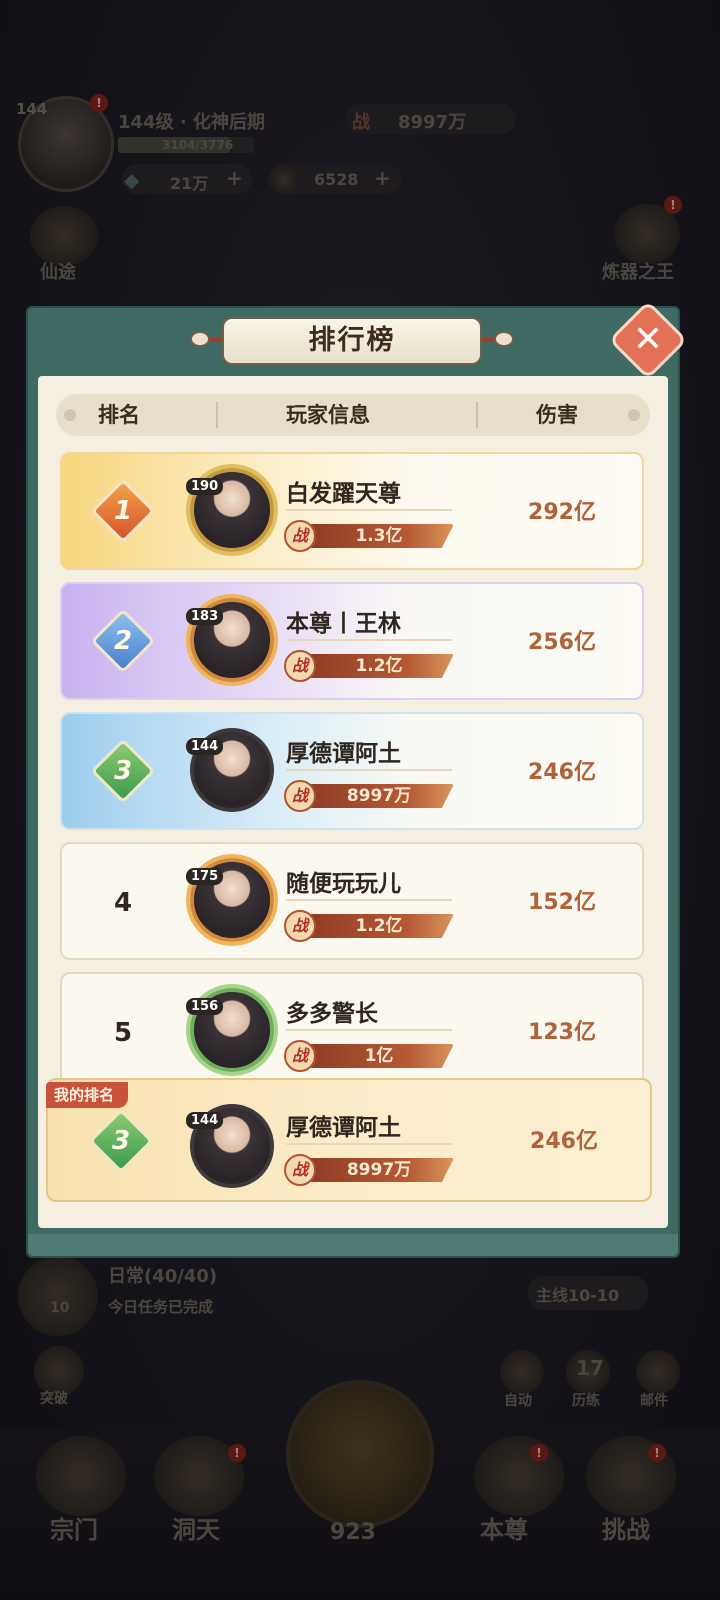 This screenshot has width=720, height=1600. What do you see at coordinates (70, 415) in the screenshot?
I see `header-dot-left` at bounding box center [70, 415].